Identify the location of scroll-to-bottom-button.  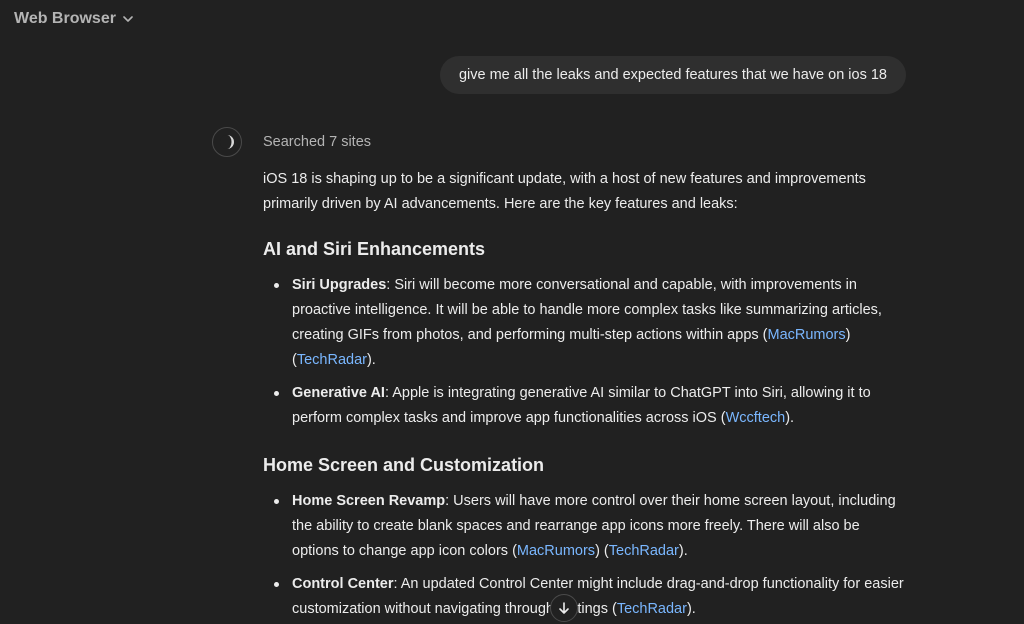
(564, 608).